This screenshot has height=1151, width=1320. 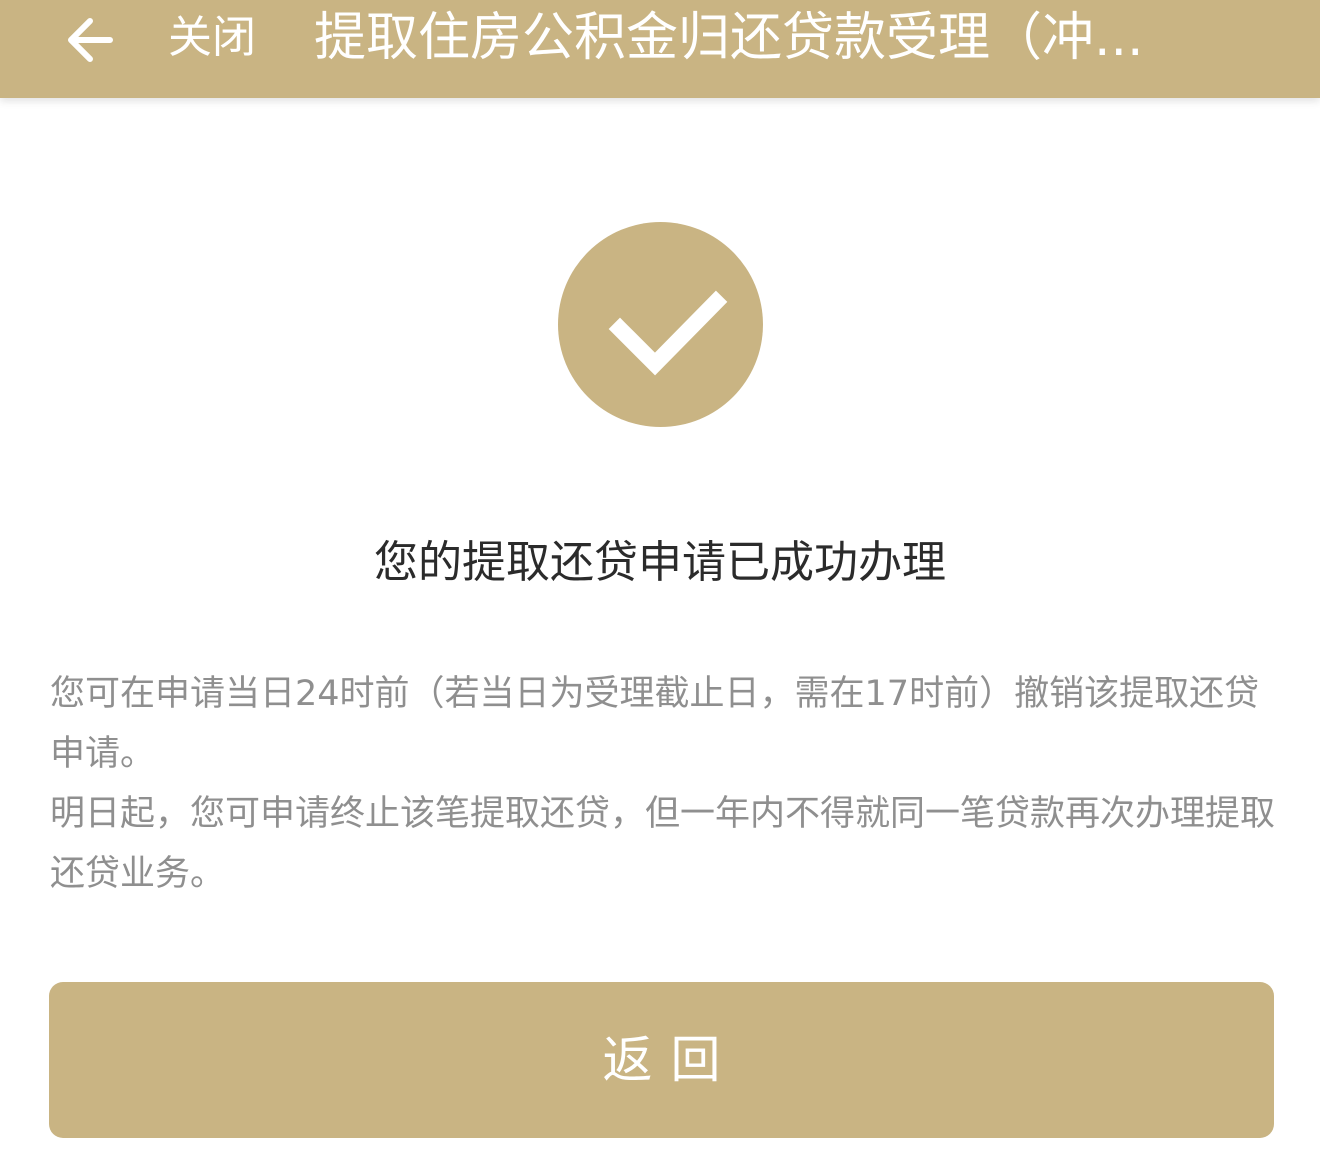 What do you see at coordinates (663, 844) in the screenshot?
I see `terminate-notice: 明日起，您可申请终止该笔提取还贷，但一年内不得就同一笔贷款再次办理提取还贷业务。` at bounding box center [663, 844].